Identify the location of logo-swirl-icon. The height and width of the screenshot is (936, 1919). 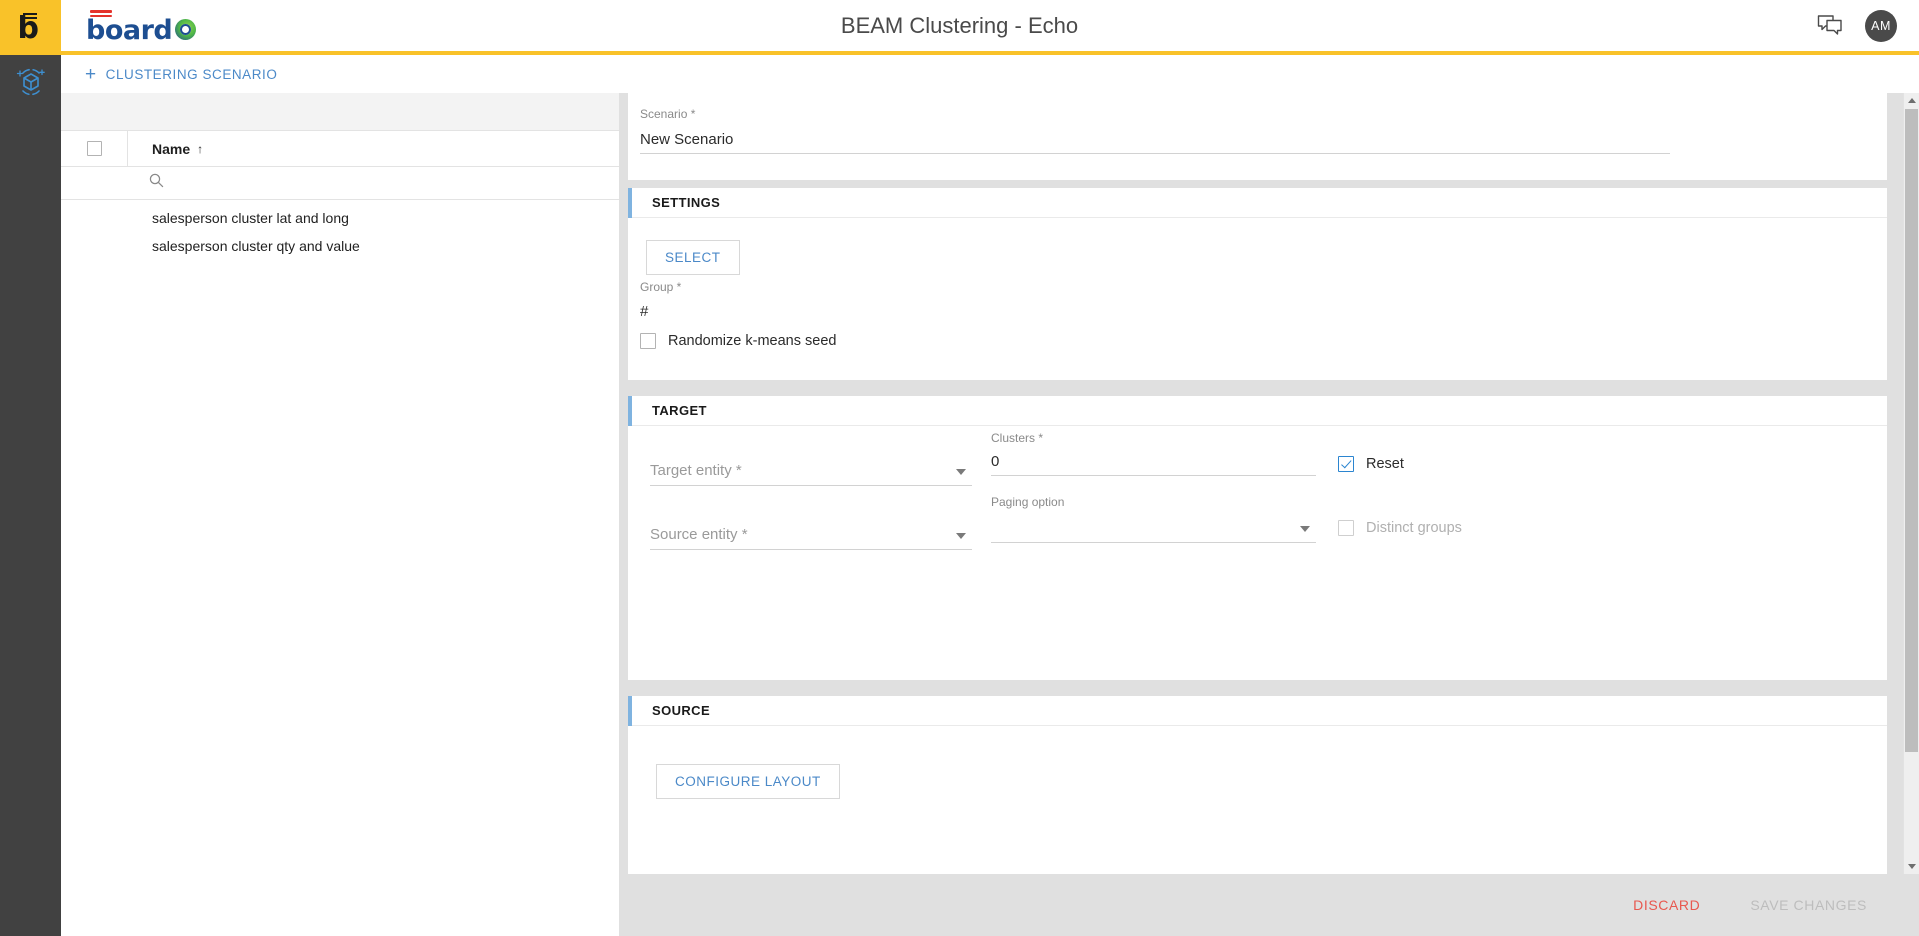
(185, 29).